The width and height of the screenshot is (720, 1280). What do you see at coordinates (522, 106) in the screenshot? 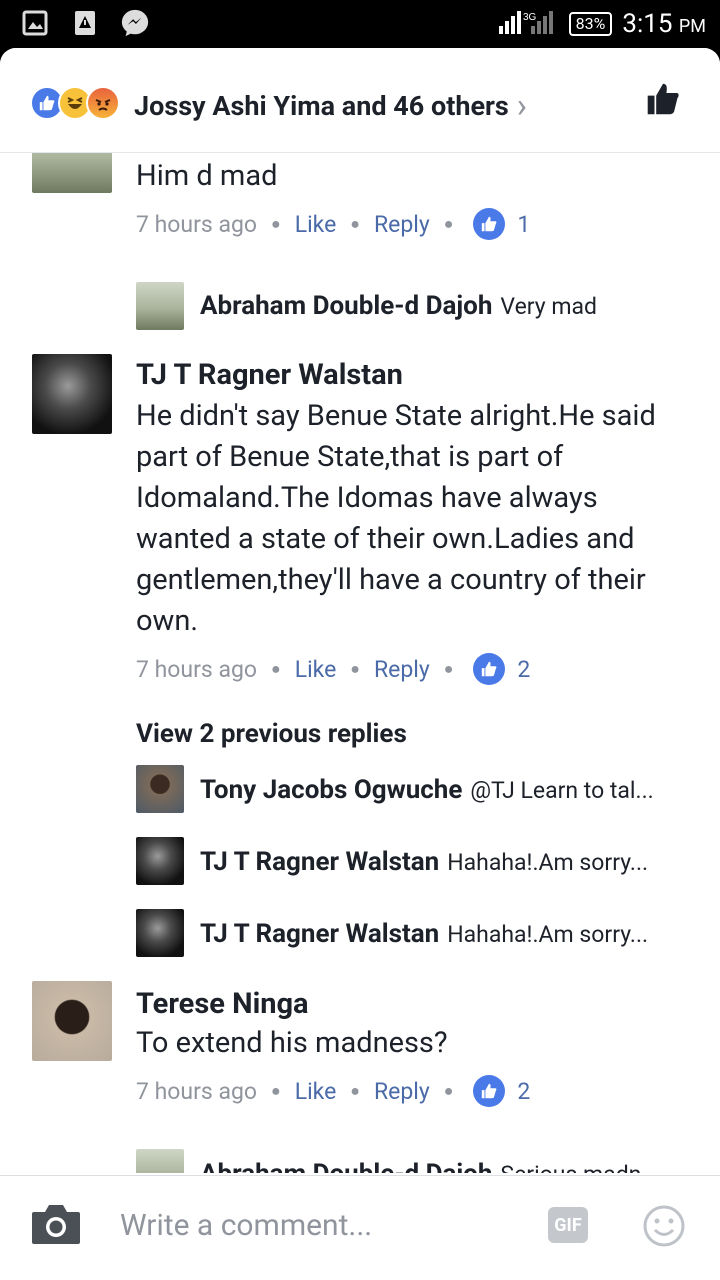
I see `chevron-right-icon: ›` at bounding box center [522, 106].